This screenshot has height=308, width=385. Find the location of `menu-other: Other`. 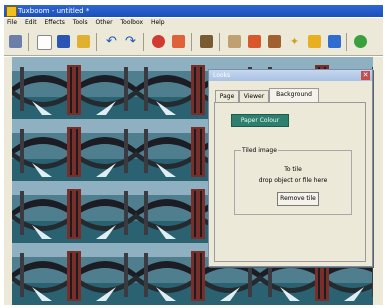

menu-other: Other is located at coordinates (104, 22).